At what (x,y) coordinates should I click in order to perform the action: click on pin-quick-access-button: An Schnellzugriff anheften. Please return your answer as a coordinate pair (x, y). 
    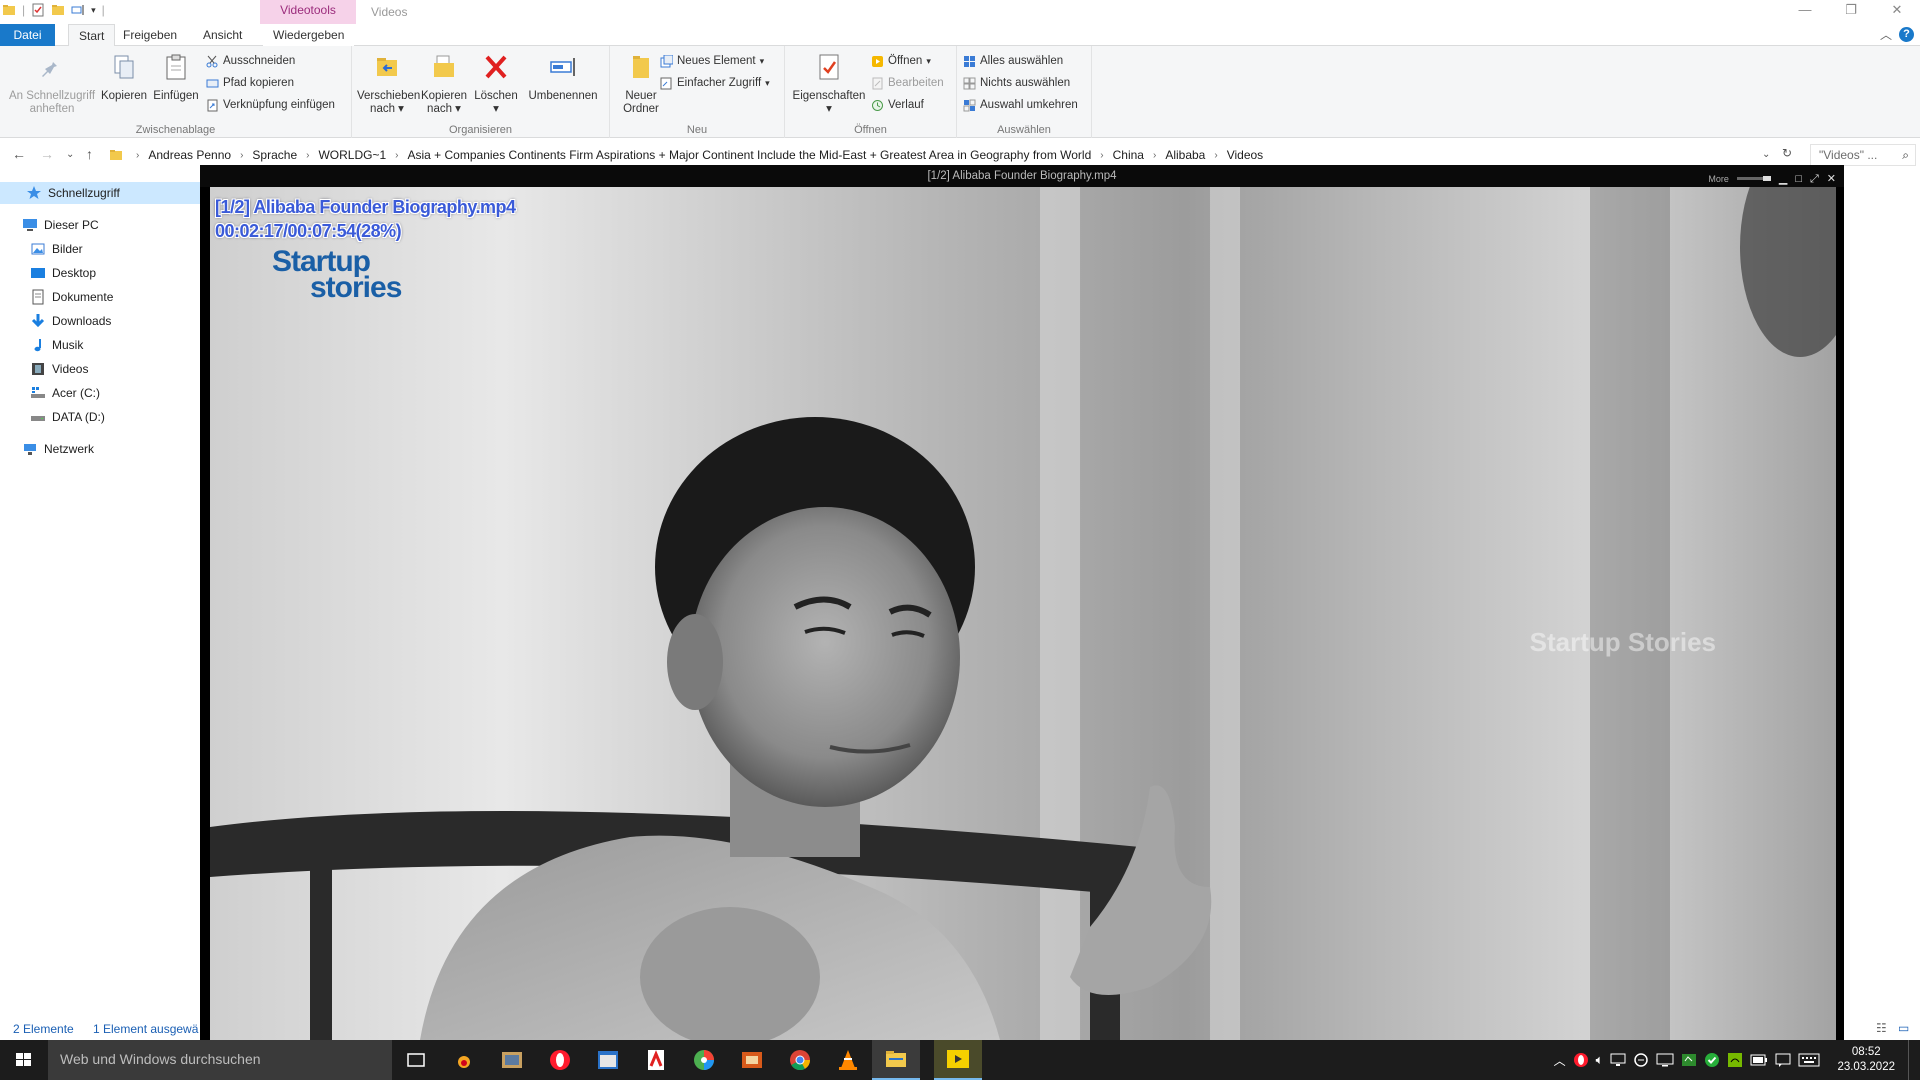
    Looking at the image, I should click on (52, 84).